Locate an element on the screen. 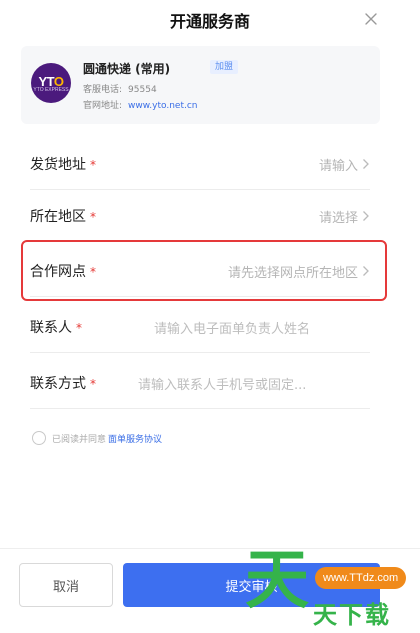  website-link: www.yto.net.cn is located at coordinates (162, 106).